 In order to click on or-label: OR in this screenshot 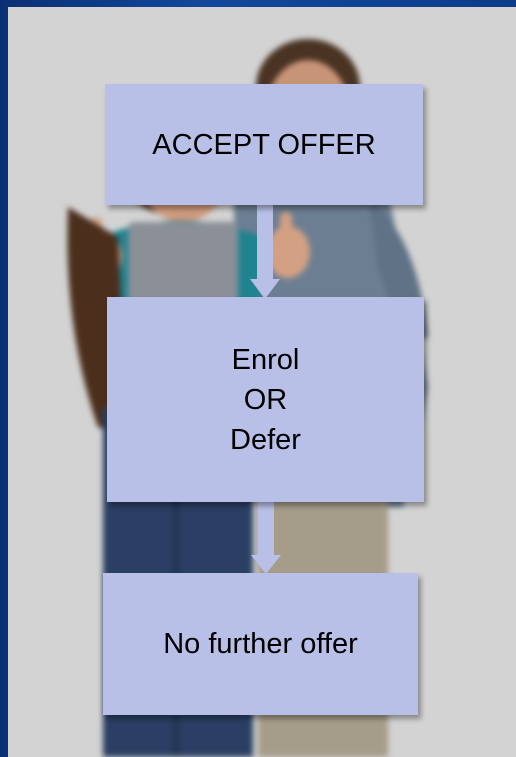, I will do `click(265, 399)`.